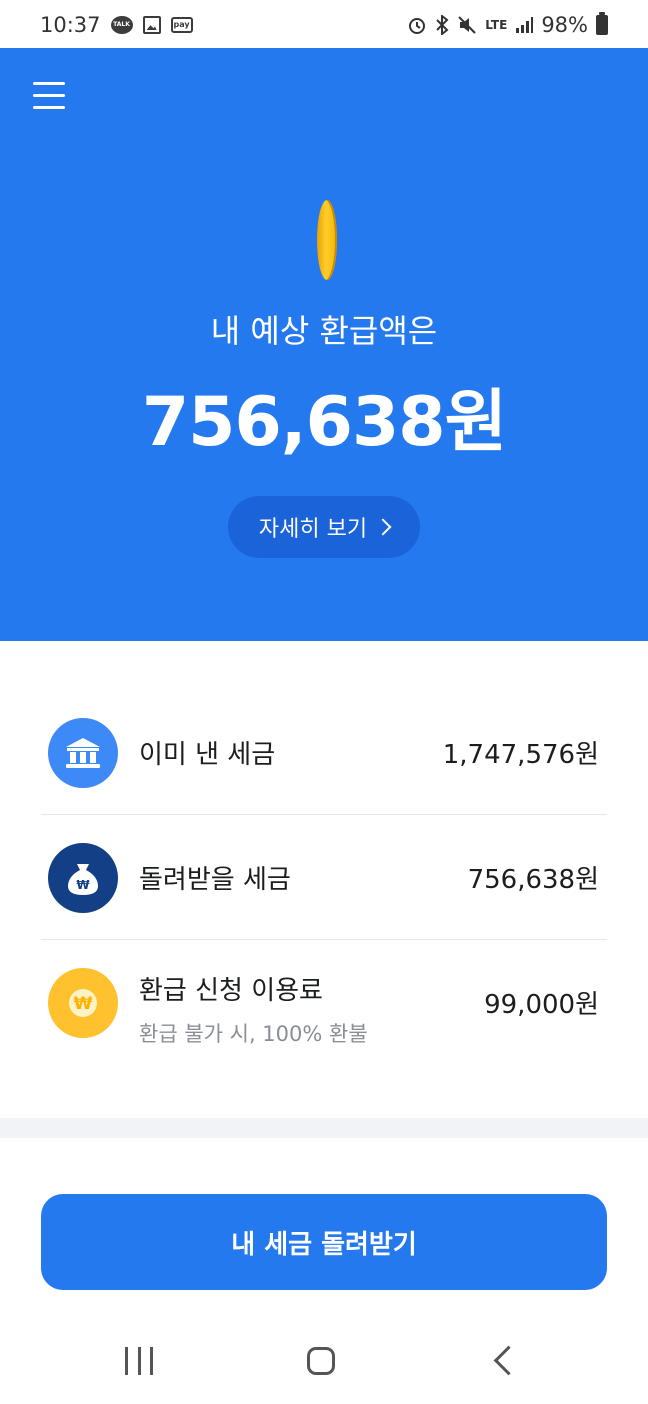 The image size is (648, 1404). I want to click on list-item-paid-tax: 이미 낸 세금 1,747,576원, so click(324, 752).